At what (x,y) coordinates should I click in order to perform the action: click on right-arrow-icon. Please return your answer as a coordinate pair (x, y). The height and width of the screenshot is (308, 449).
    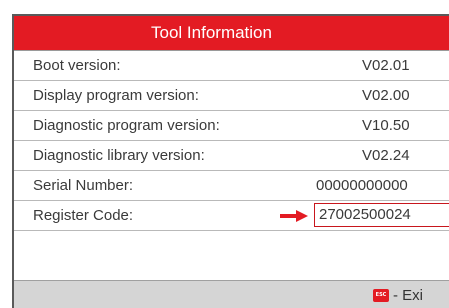
    Looking at the image, I should click on (294, 216).